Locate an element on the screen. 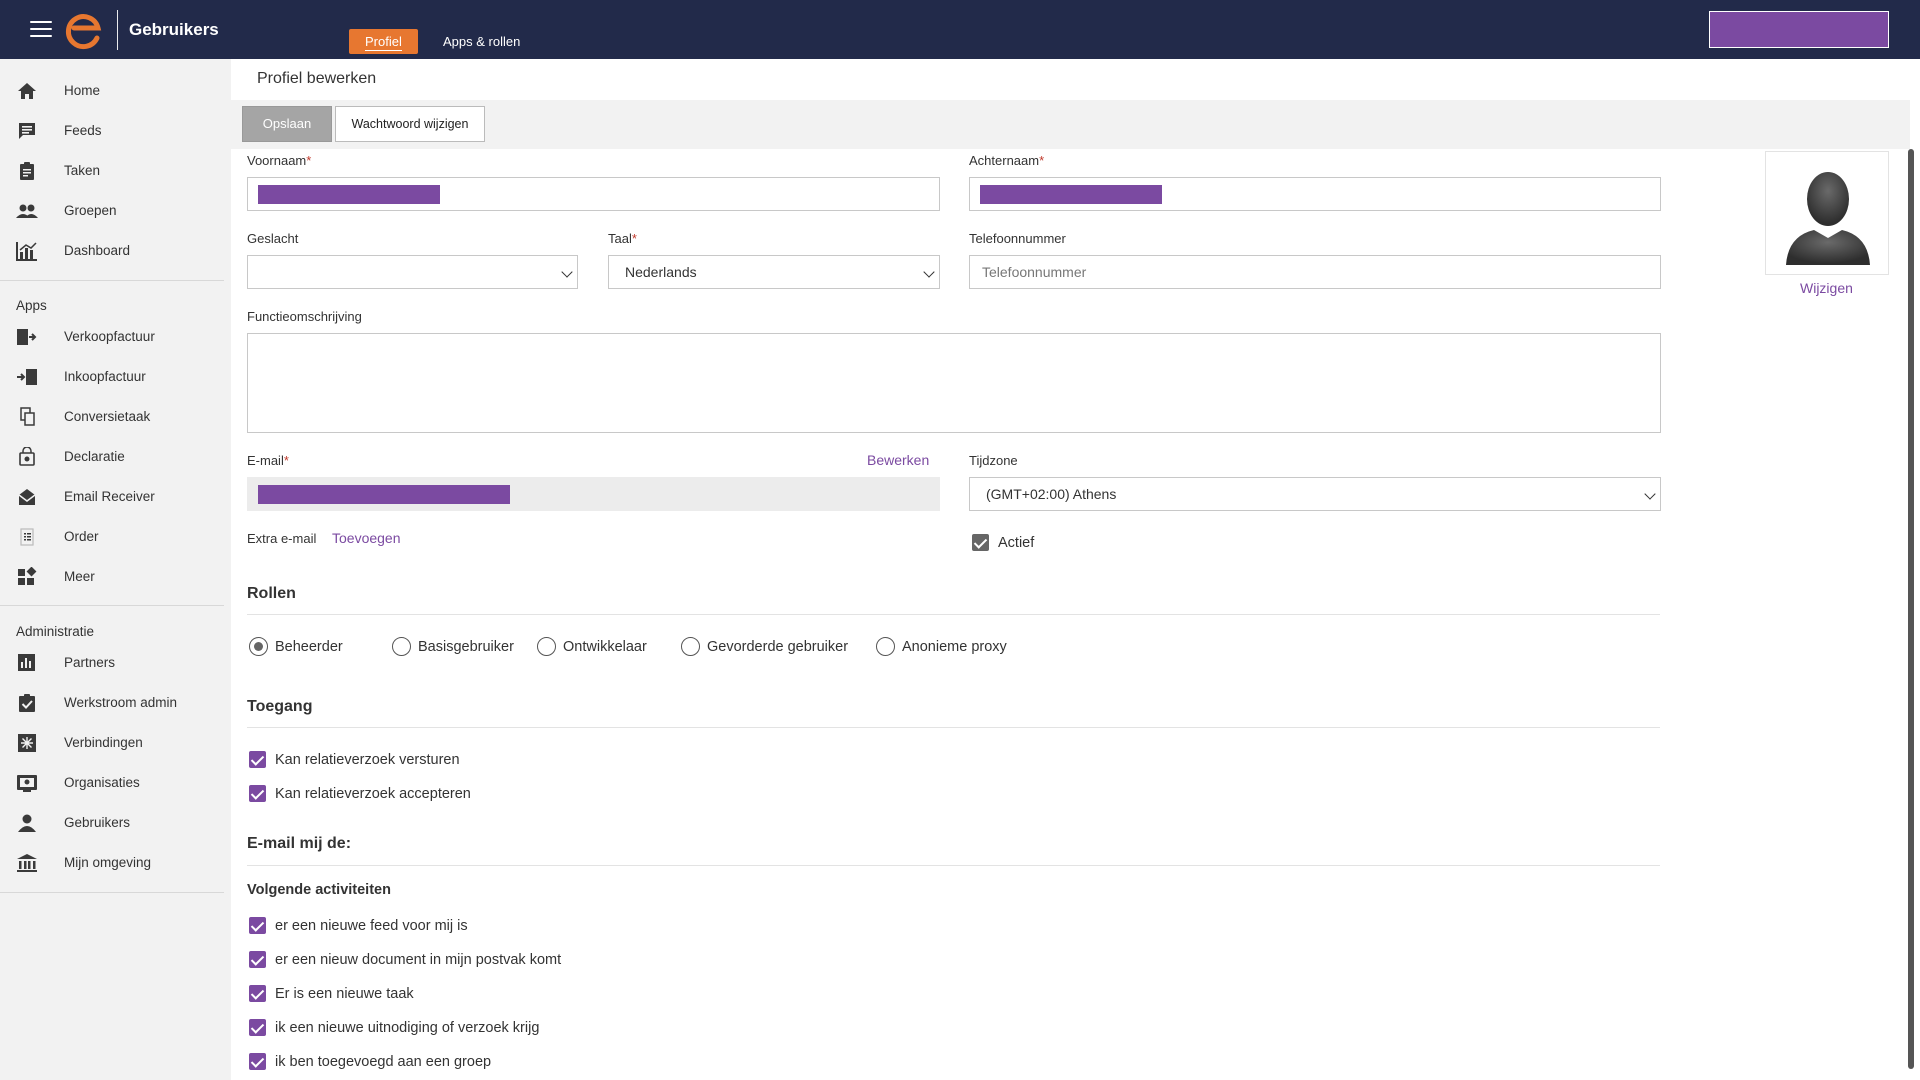 The height and width of the screenshot is (1080, 1920). sidebar-item-label: Inkoopfactuur is located at coordinates (105, 376).